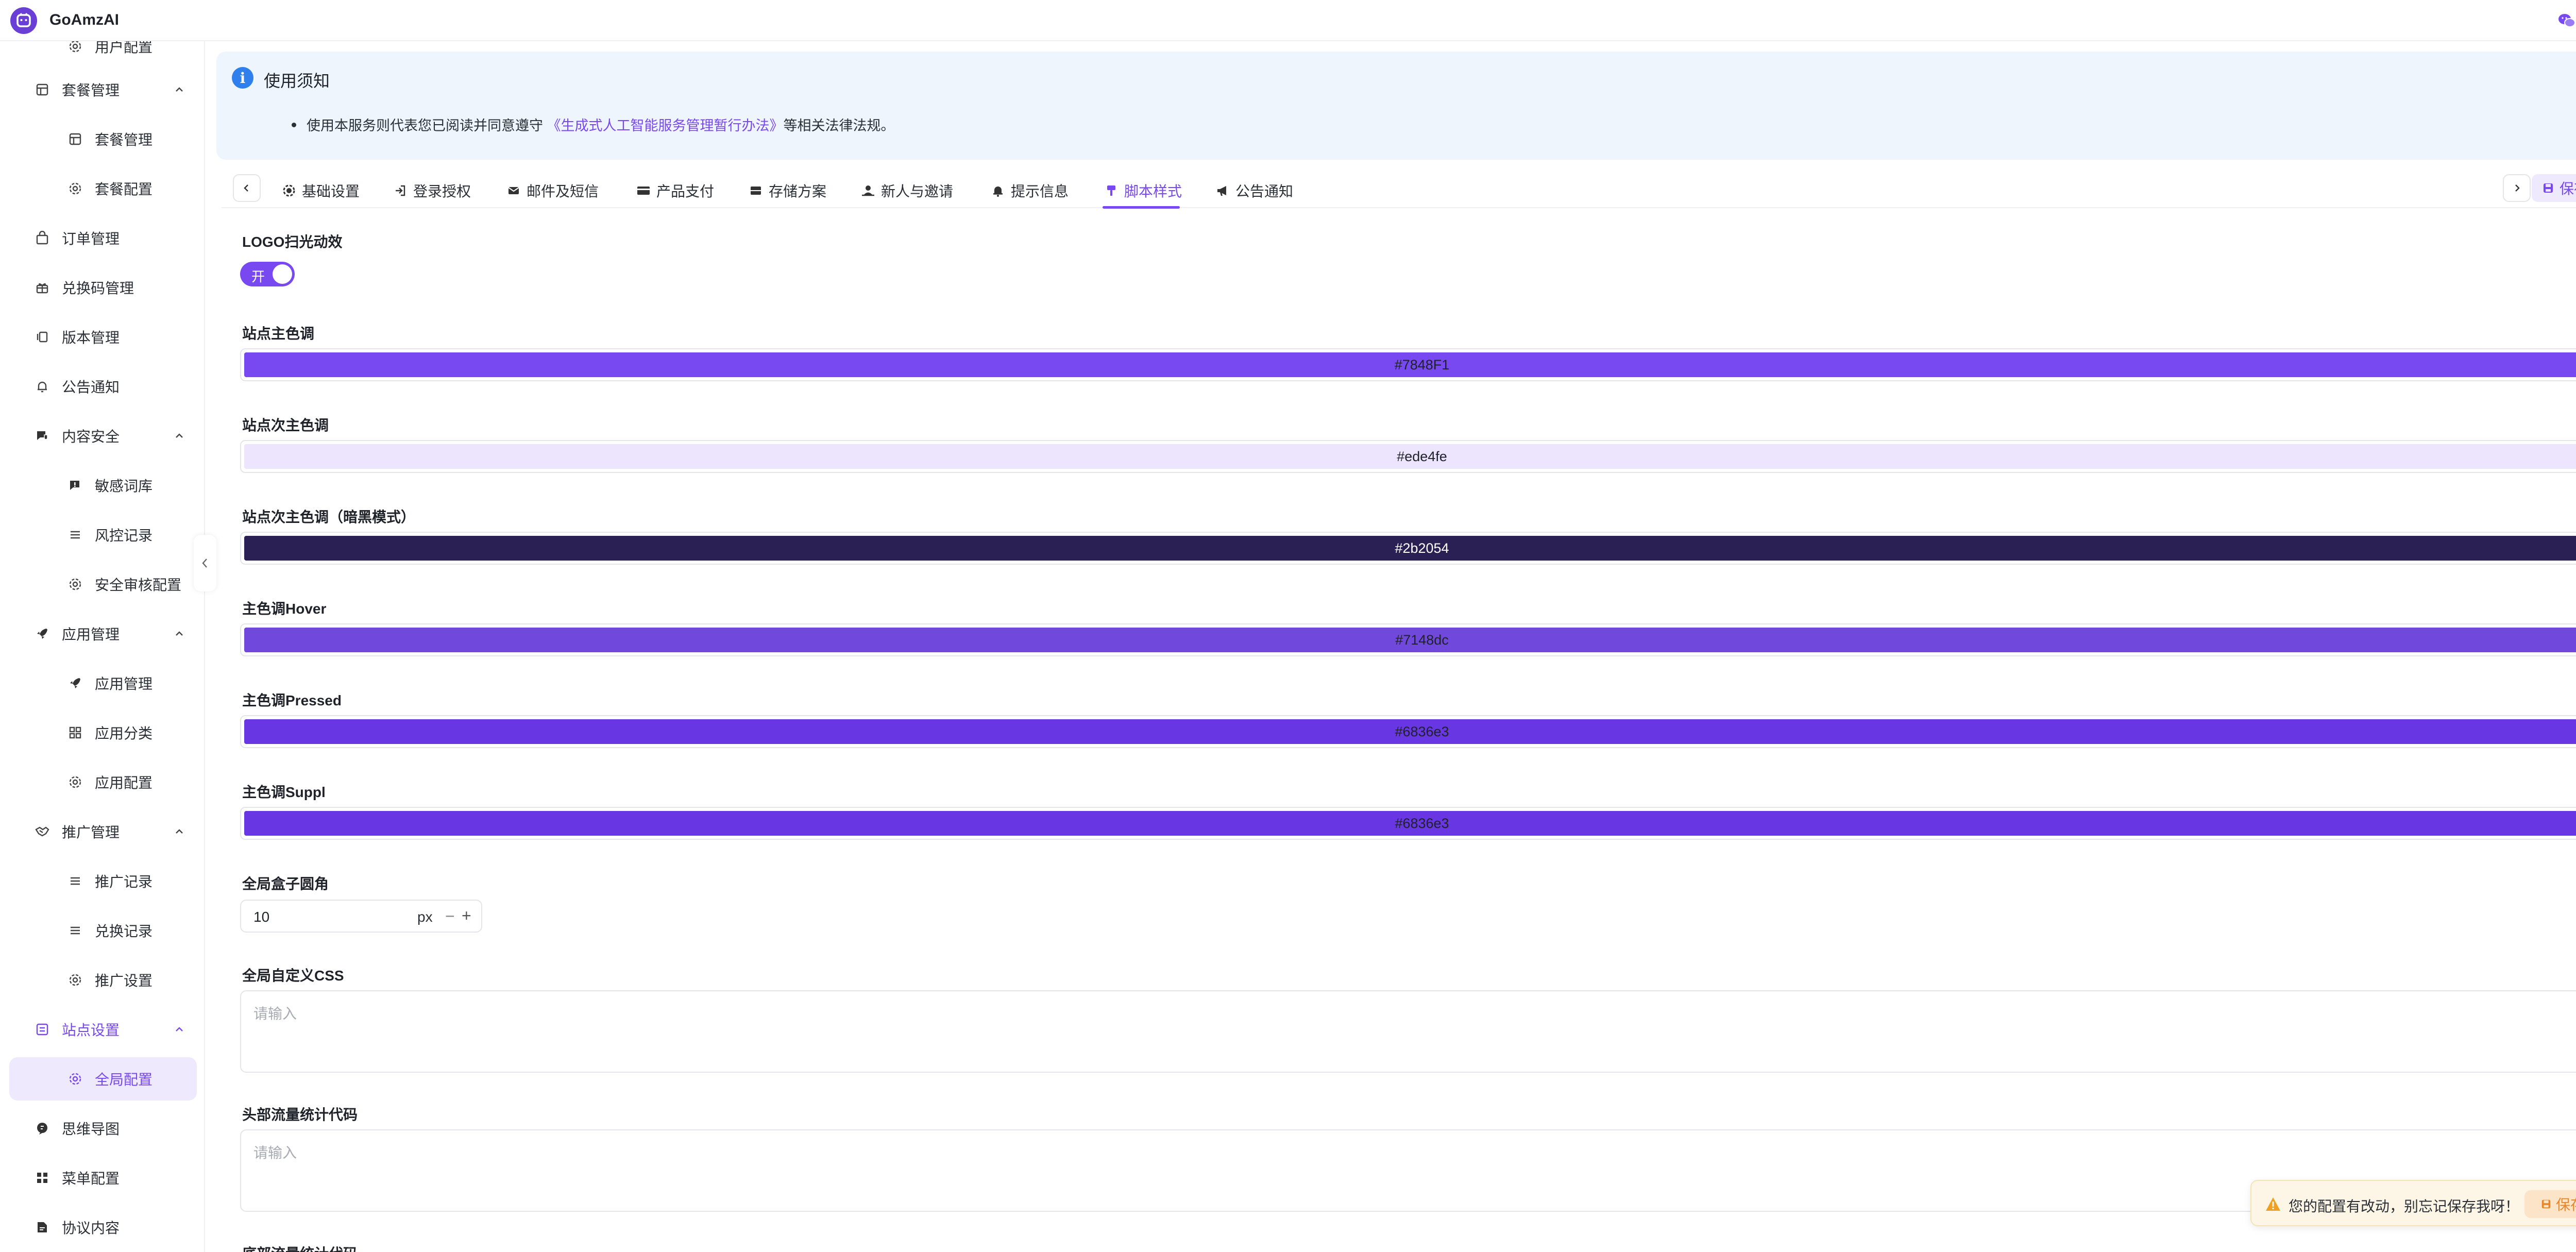 Image resolution: width=2576 pixels, height=1252 pixels. I want to click on secondary-color-picker: #ede4fe, so click(1408, 456).